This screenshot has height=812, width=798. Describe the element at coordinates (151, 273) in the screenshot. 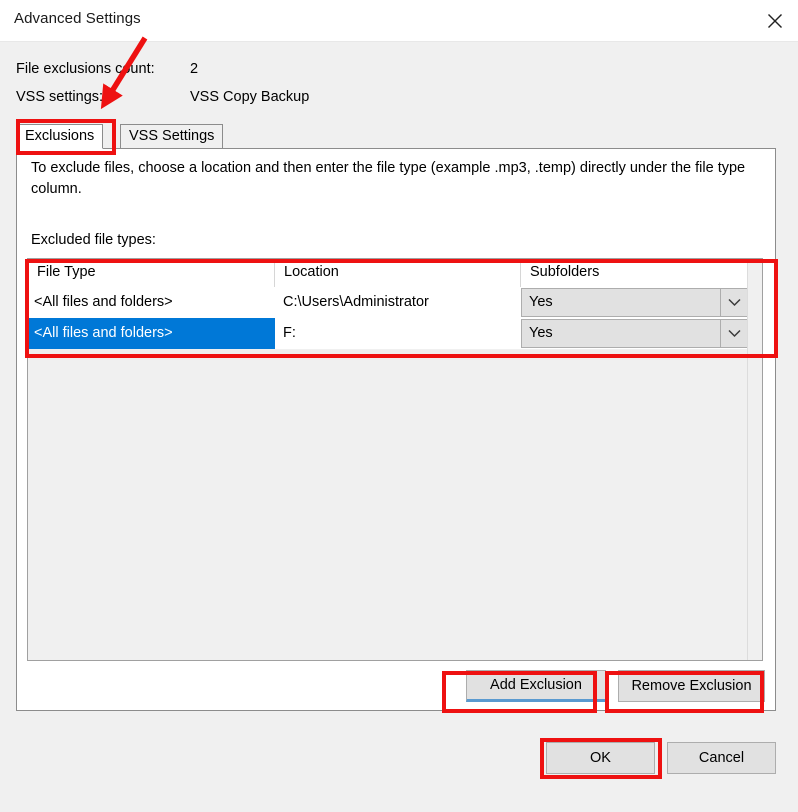

I see `column-header-file-type: File Type` at that location.